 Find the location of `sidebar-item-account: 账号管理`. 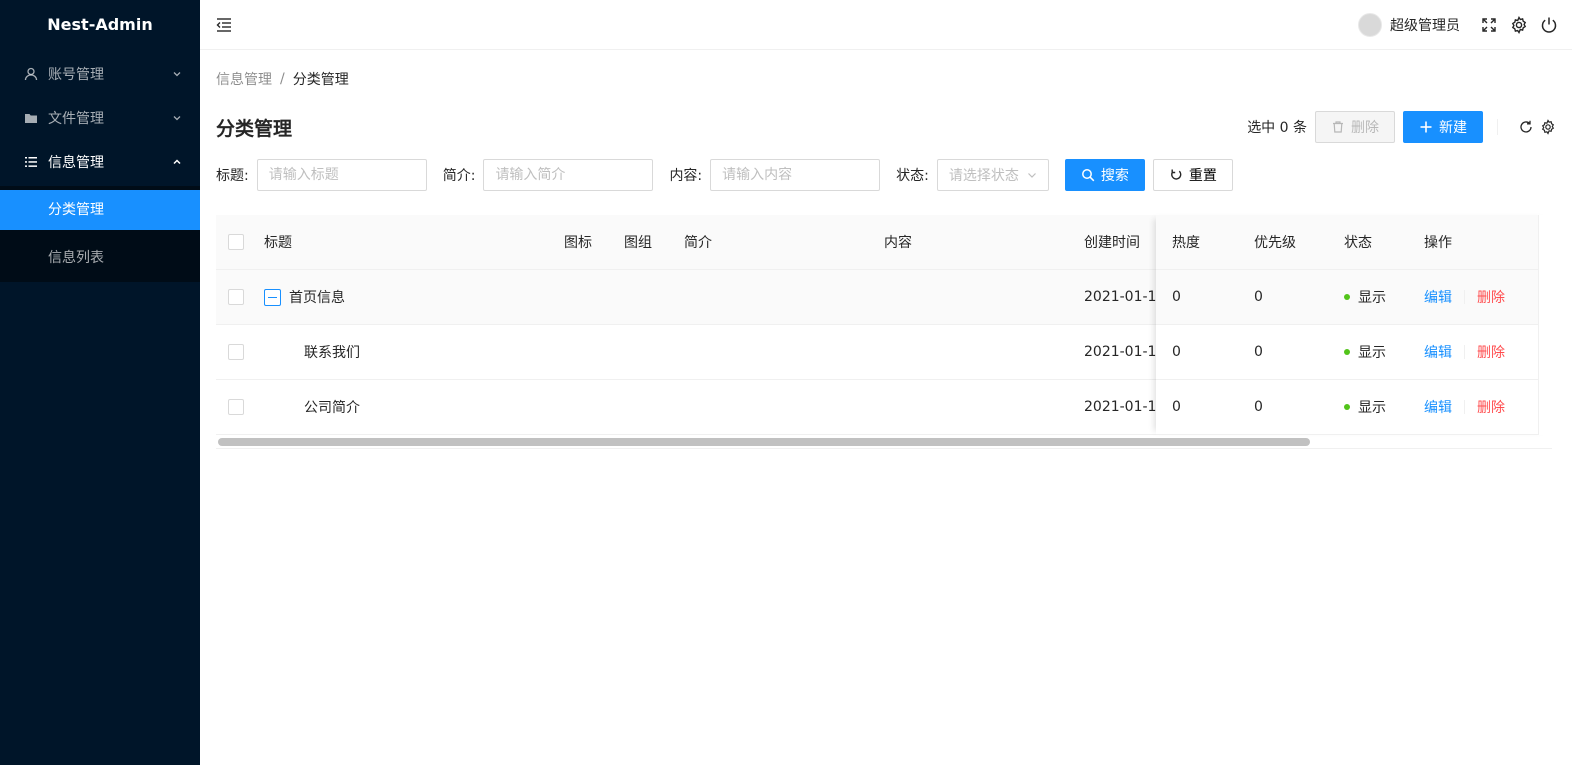

sidebar-item-account: 账号管理 is located at coordinates (100, 74).